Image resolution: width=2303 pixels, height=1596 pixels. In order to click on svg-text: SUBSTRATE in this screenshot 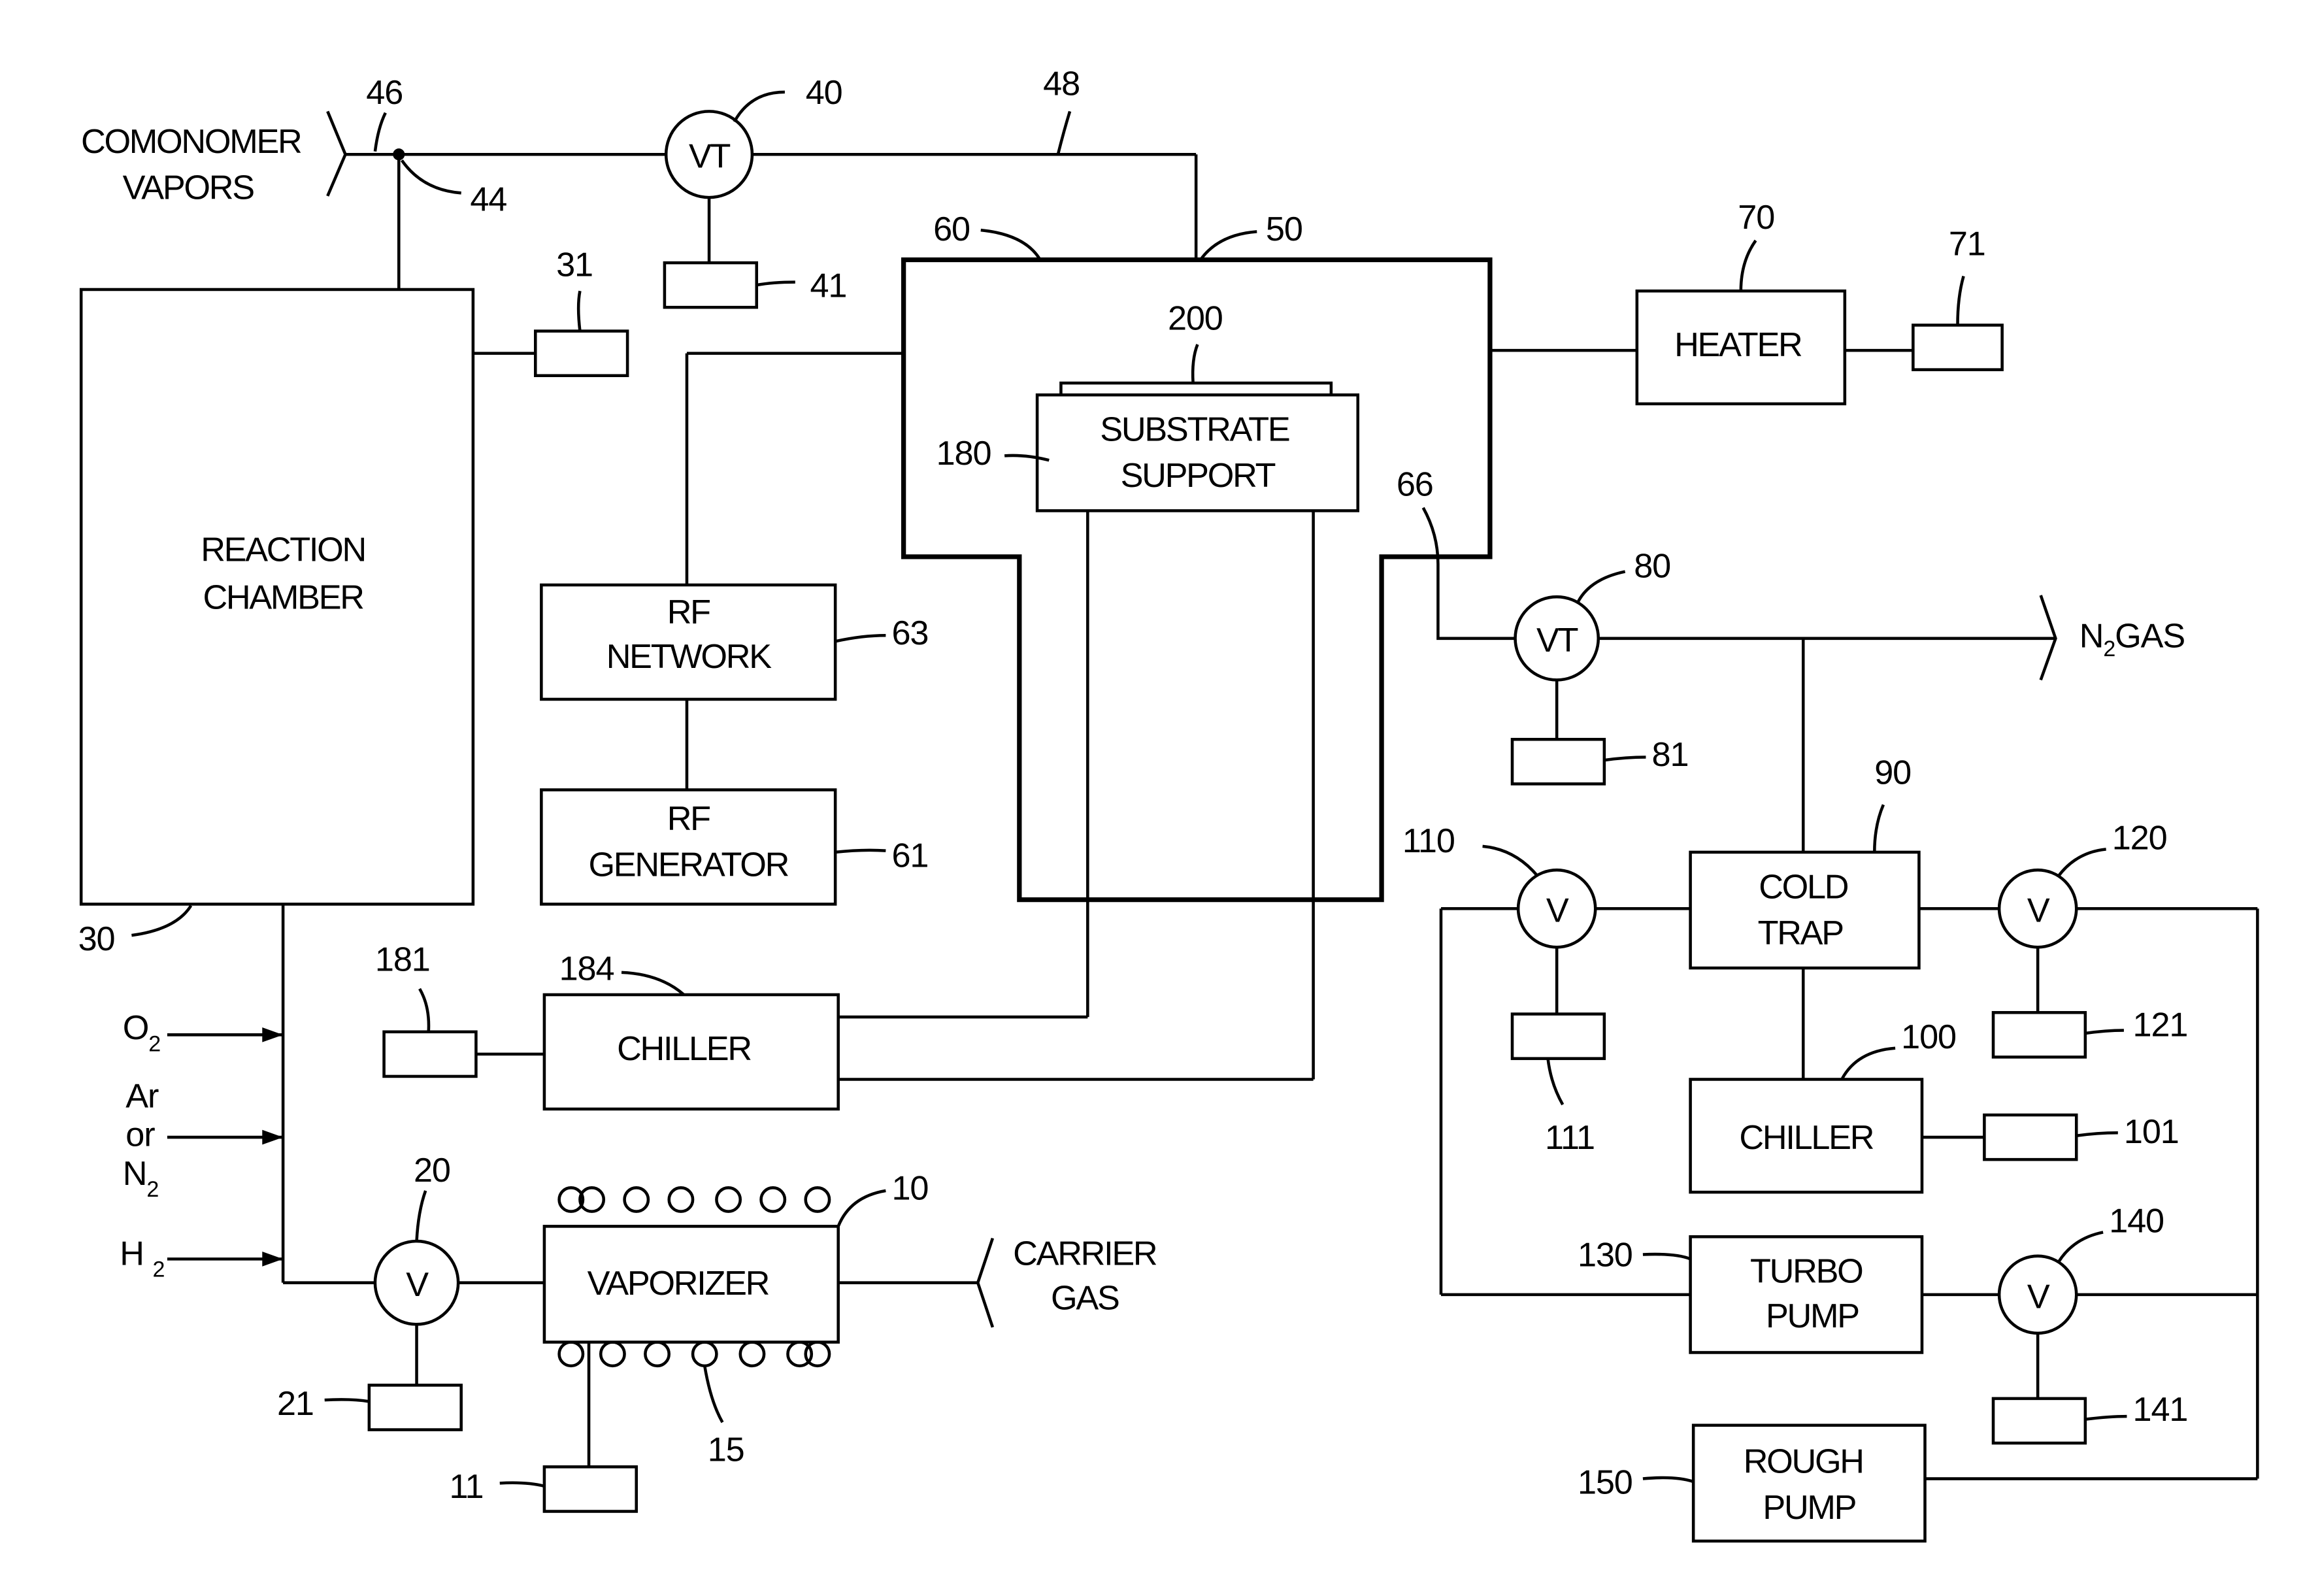, I will do `click(1194, 430)`.